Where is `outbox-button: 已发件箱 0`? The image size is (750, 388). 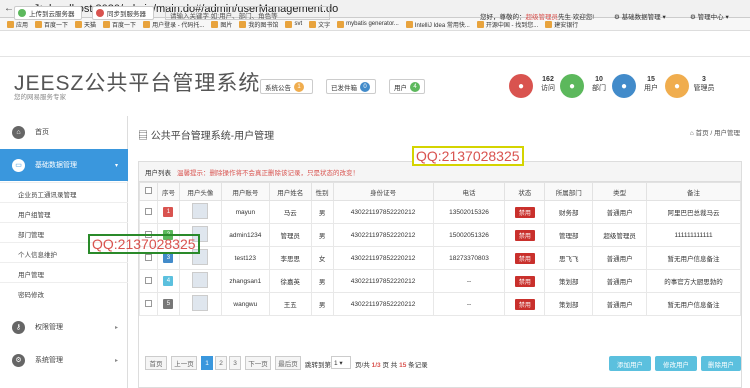 outbox-button: 已发件箱 0 is located at coordinates (351, 86).